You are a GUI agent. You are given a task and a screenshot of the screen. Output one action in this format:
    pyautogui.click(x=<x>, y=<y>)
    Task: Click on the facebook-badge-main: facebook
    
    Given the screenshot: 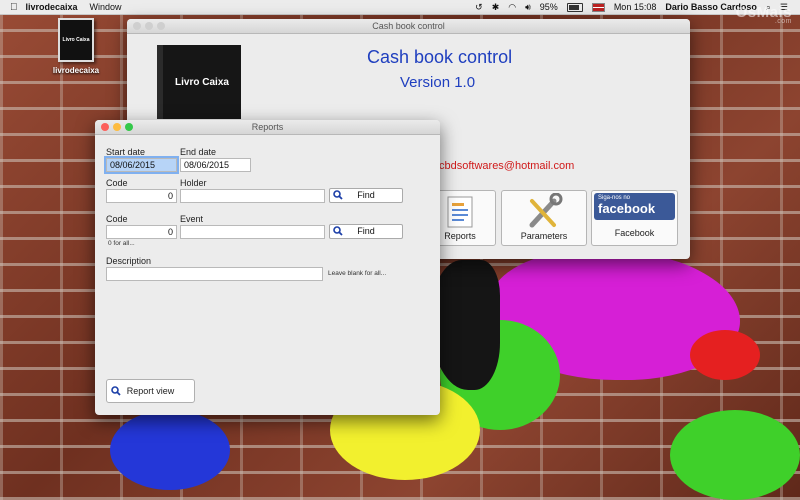 What is the action you would take?
    pyautogui.click(x=627, y=208)
    